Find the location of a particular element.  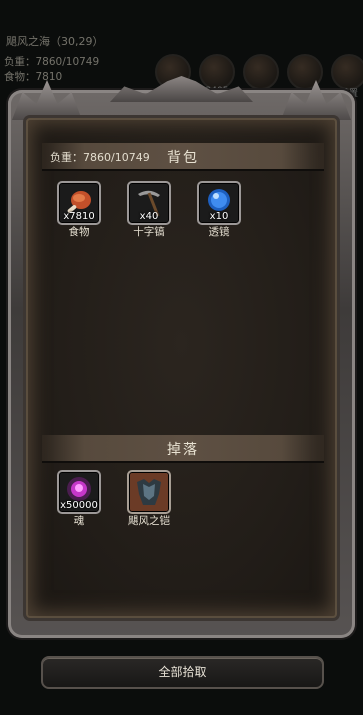

item-quantity: x50000 is located at coordinates (79, 505).